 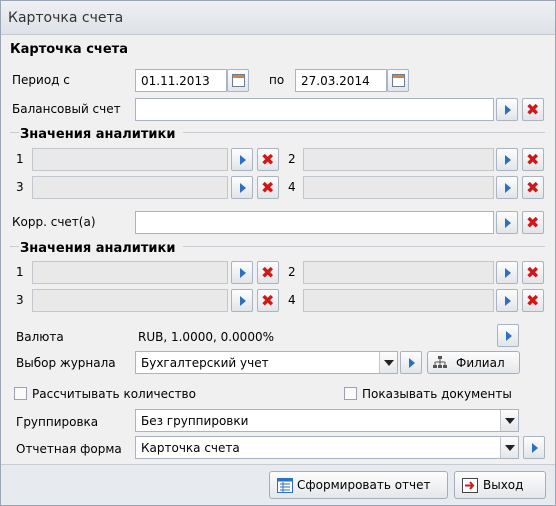 What do you see at coordinates (292, 272) in the screenshot?
I see `analytics2-num-2: 2` at bounding box center [292, 272].